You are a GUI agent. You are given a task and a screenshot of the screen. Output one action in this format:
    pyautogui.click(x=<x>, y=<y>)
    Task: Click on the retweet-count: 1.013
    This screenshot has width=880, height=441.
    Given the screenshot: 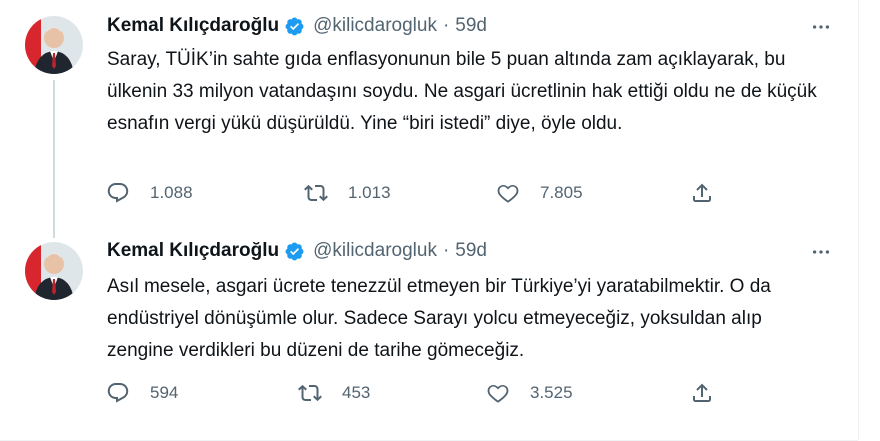 What is the action you would take?
    pyautogui.click(x=369, y=192)
    